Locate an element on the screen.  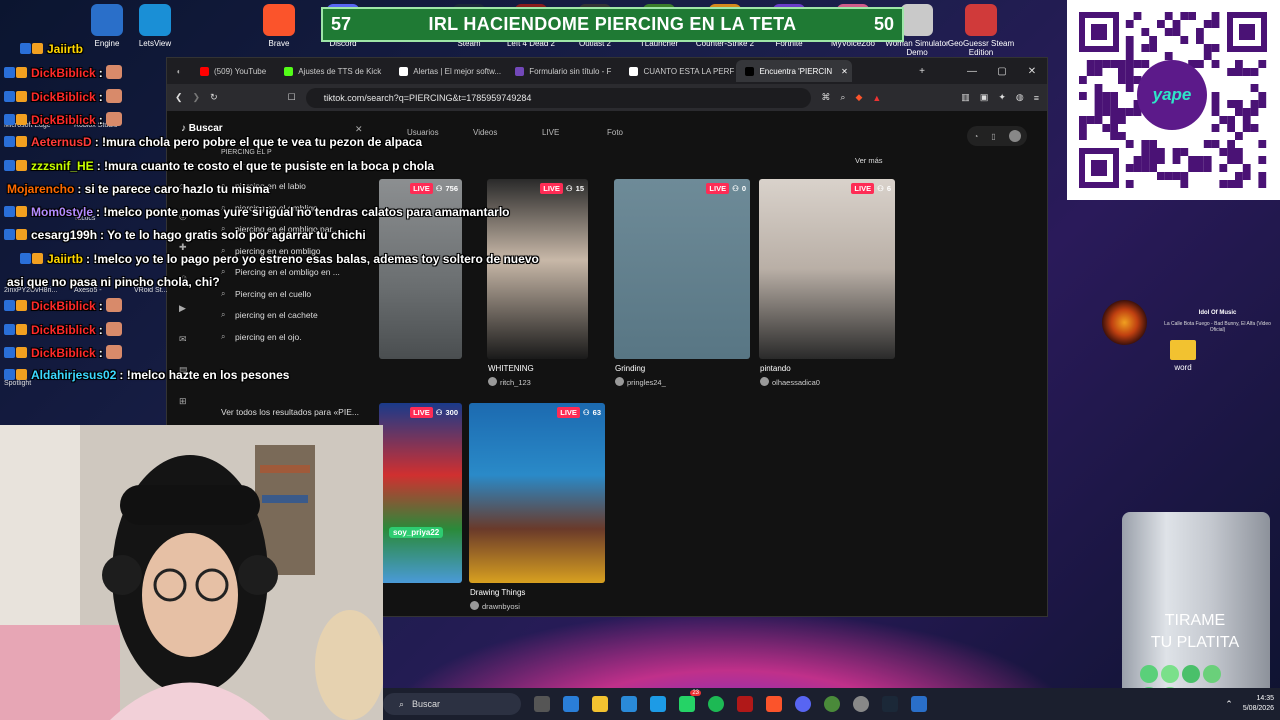
reload-icon: ↻ is located at coordinates (214, 97).